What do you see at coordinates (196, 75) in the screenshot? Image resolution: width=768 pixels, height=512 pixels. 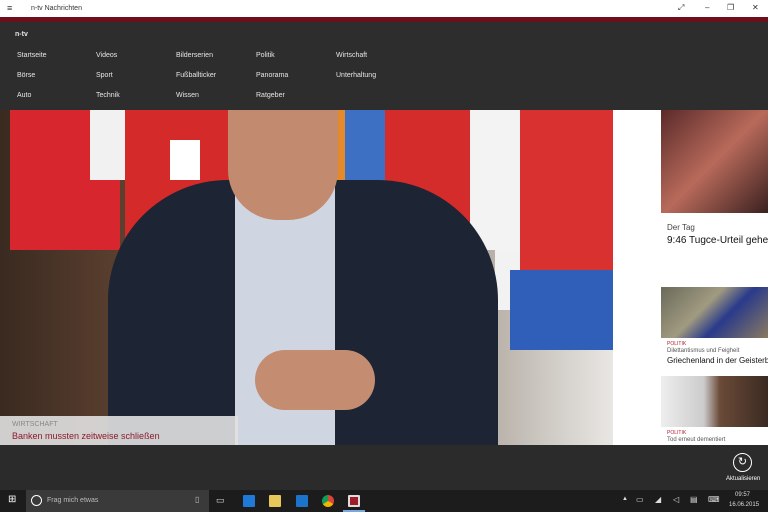 I see `nav-item-fußballticker: Fußballticker` at bounding box center [196, 75].